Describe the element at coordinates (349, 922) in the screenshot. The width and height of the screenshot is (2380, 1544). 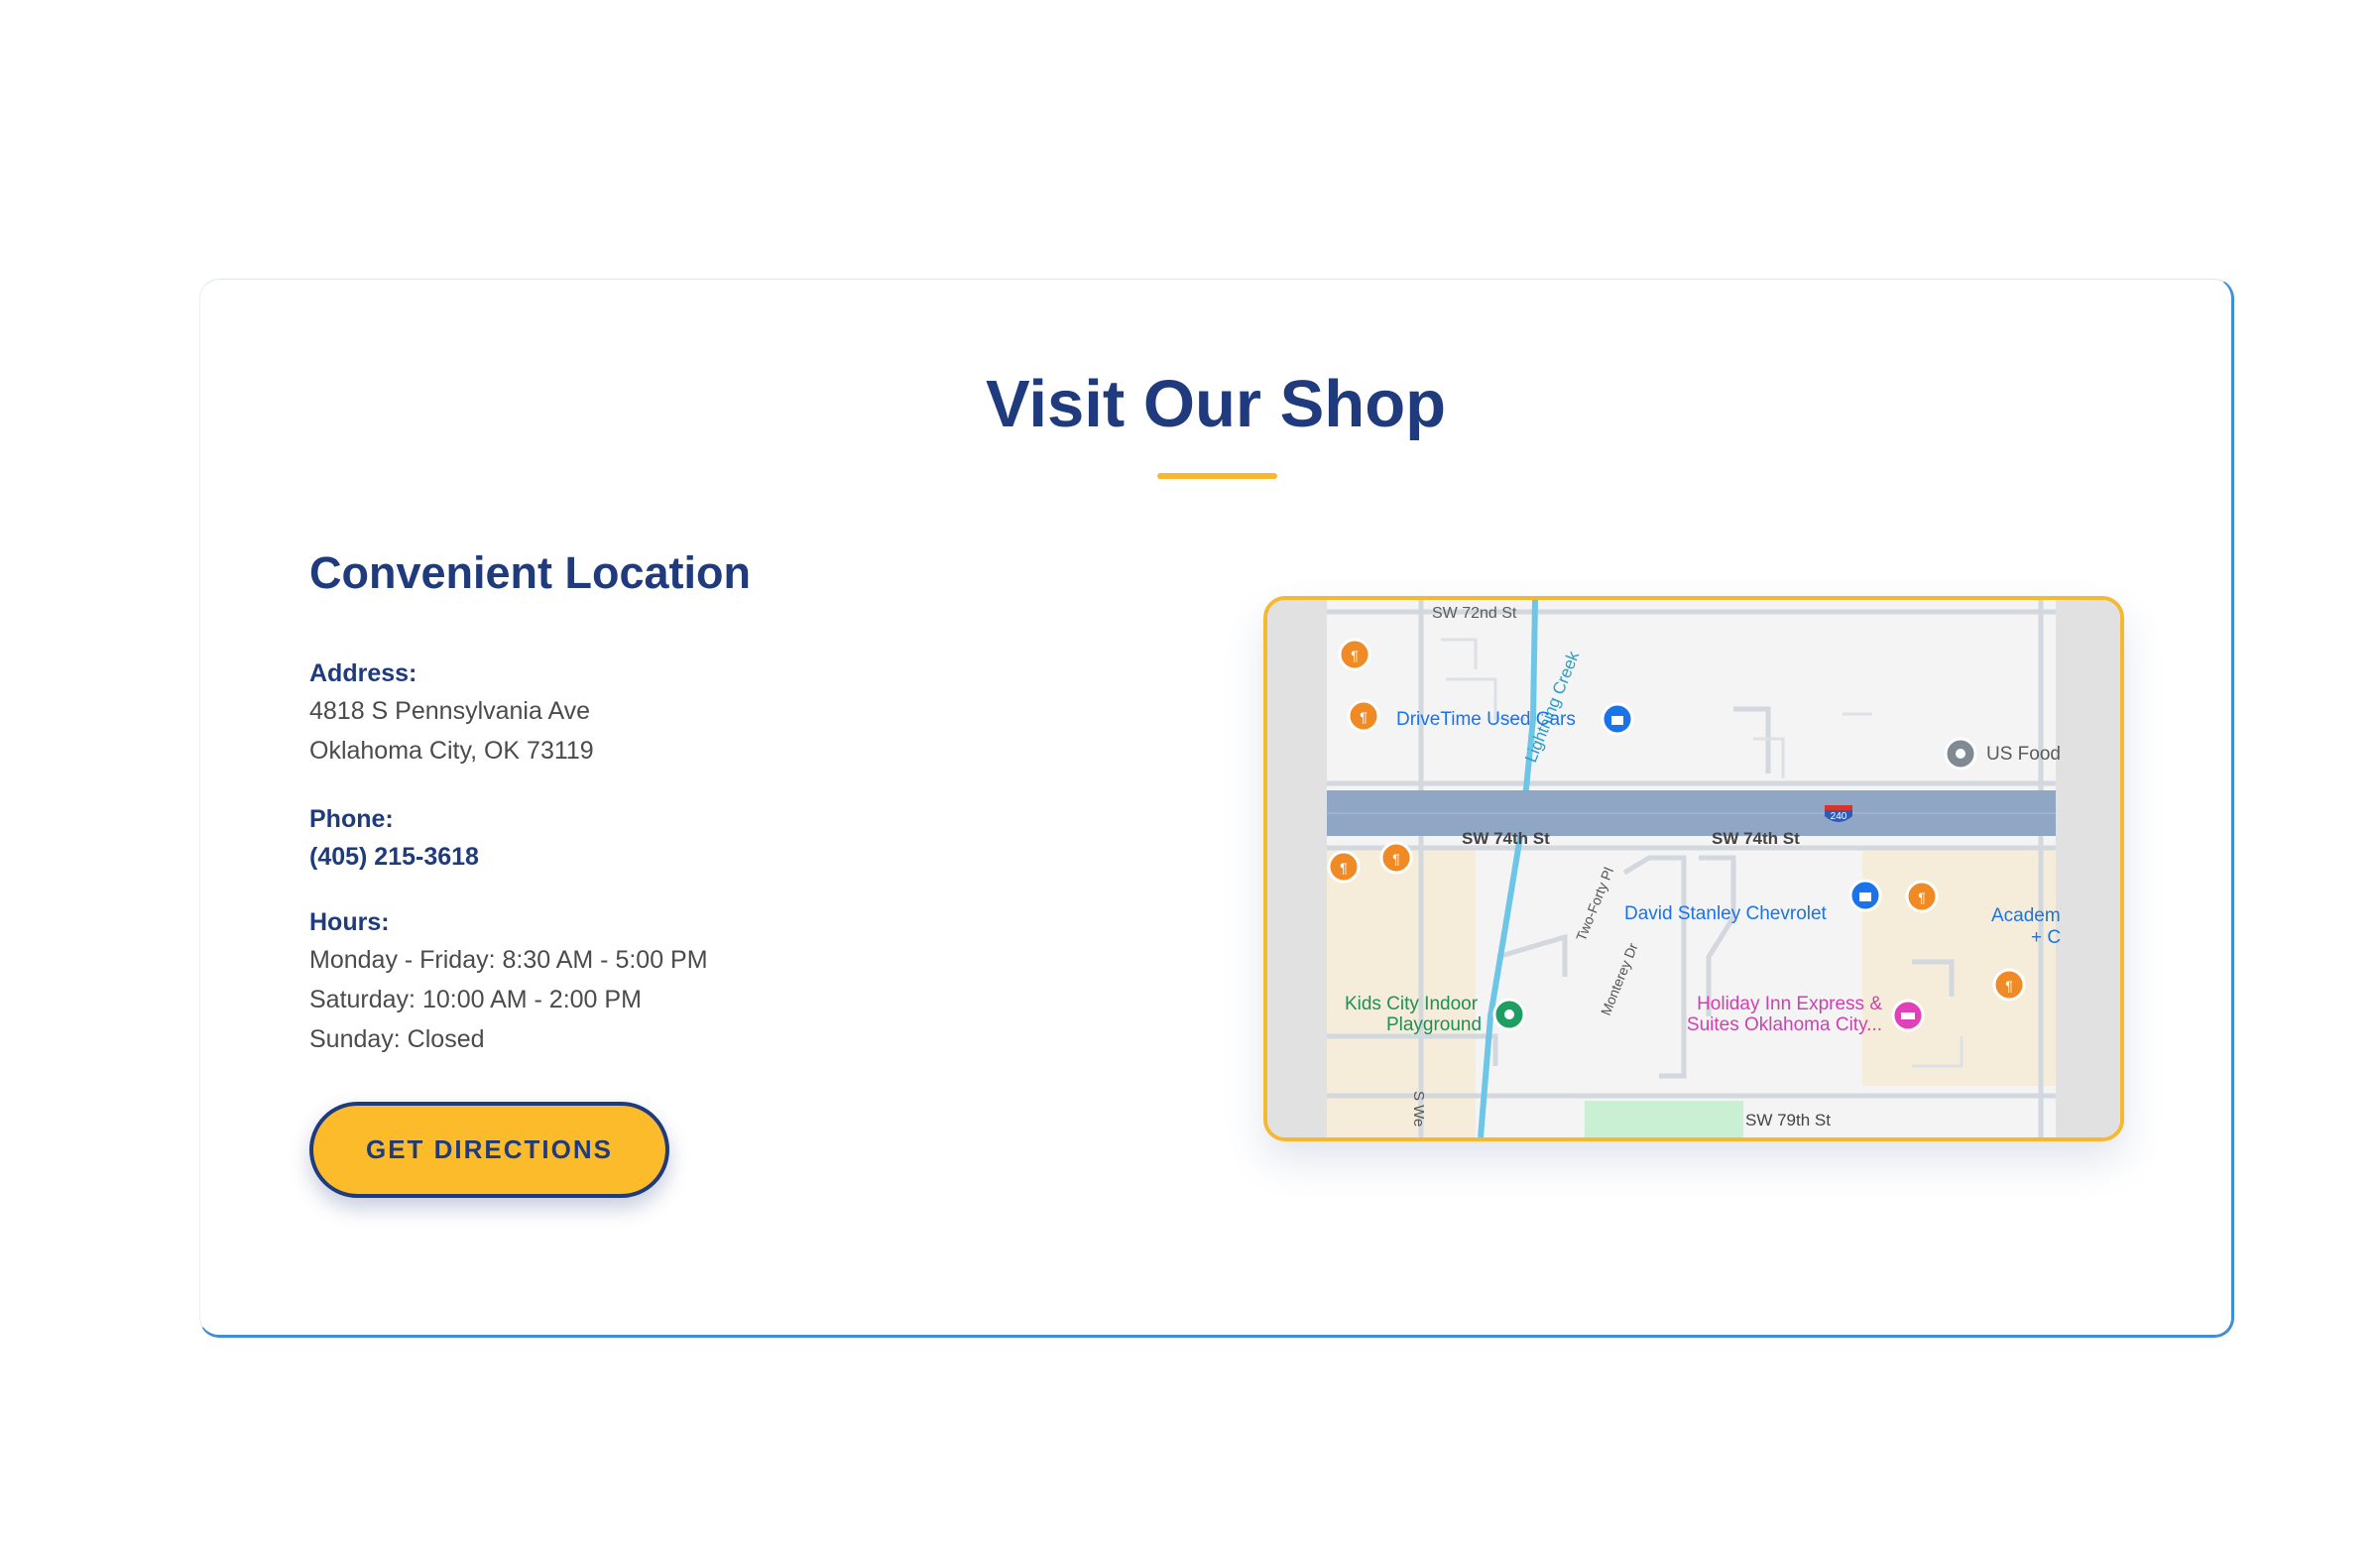
I see `hours-label: Hours:` at that location.